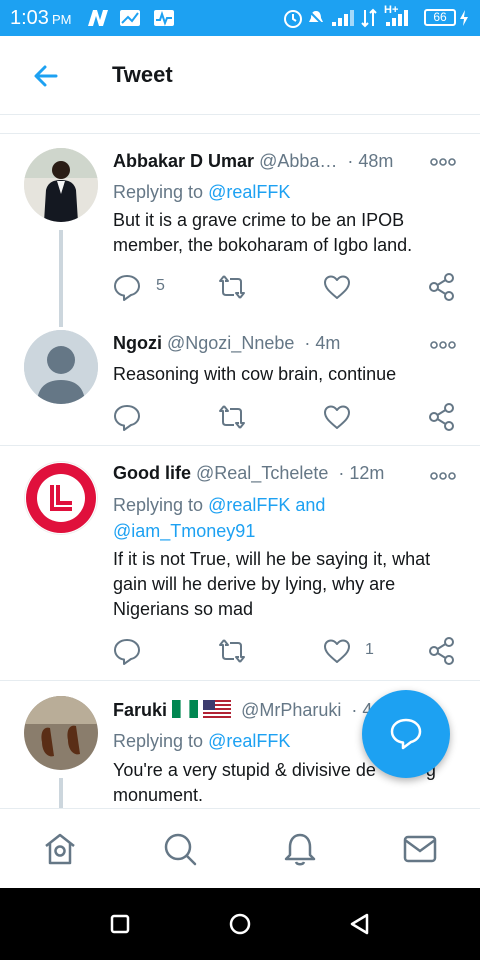 This screenshot has height=960, width=480. Describe the element at coordinates (219, 518) in the screenshot. I see `replying-to: Replying to @realFFK and @iam_Tmoney91` at that location.